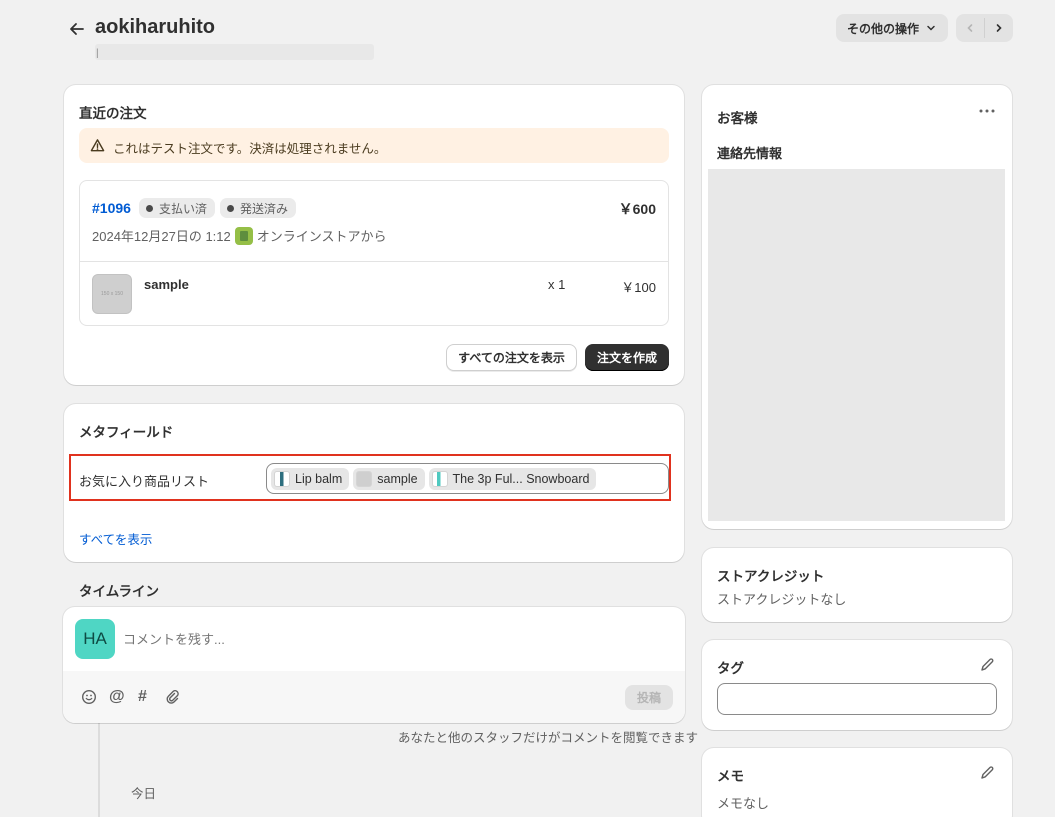 The height and width of the screenshot is (817, 1055). I want to click on metafield-product-list-input: Lip balm sample The 3p Ful... Snowboard, so click(467, 478).